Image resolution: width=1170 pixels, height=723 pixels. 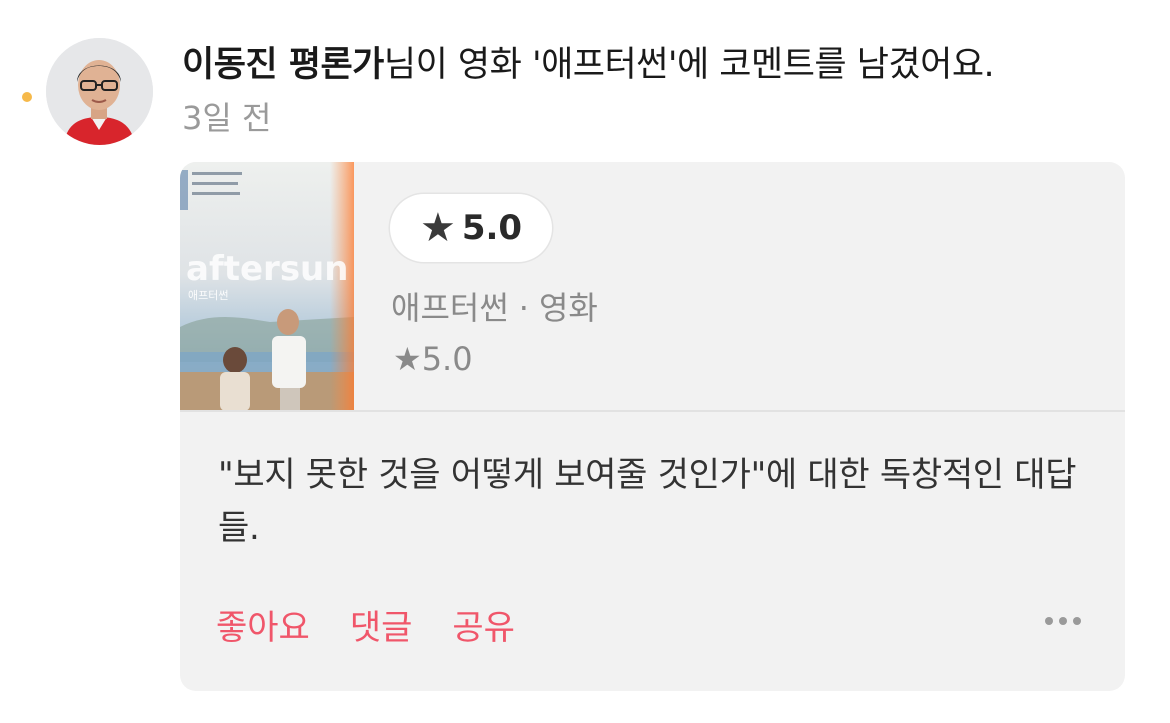 What do you see at coordinates (267, 269) in the screenshot?
I see `svg-text: aftersun` at bounding box center [267, 269].